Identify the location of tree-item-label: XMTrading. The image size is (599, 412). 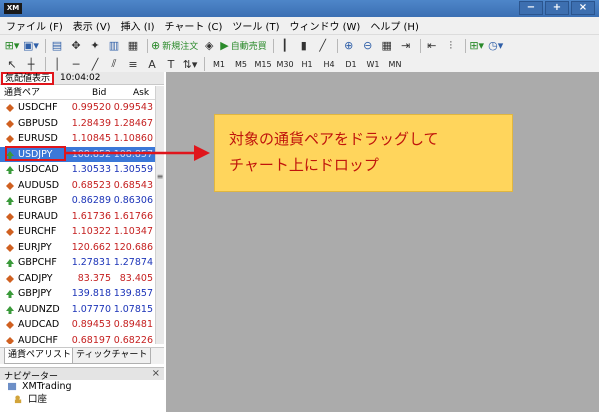
(47, 386).